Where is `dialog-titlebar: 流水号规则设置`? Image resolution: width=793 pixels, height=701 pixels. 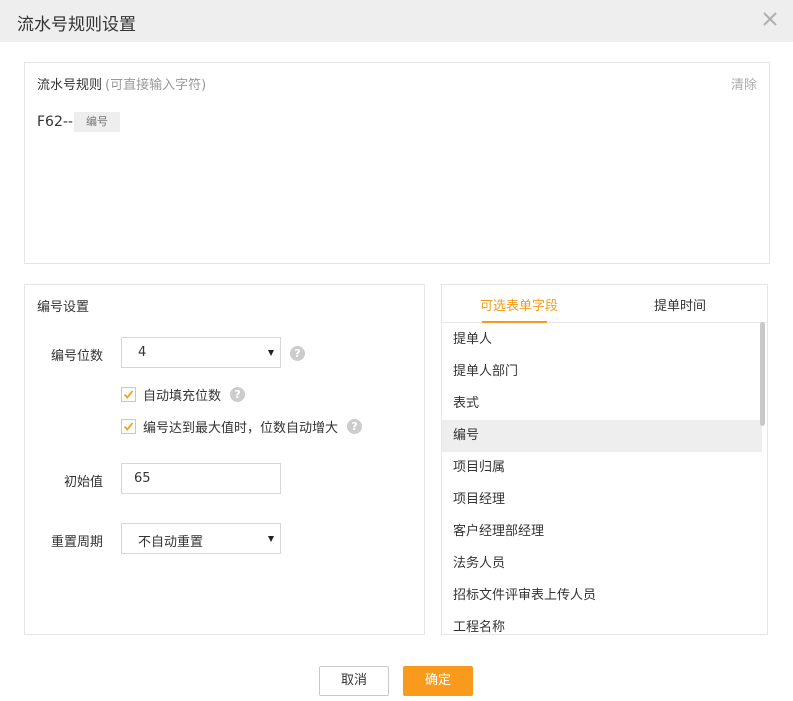 dialog-titlebar: 流水号规则设置 is located at coordinates (396, 21).